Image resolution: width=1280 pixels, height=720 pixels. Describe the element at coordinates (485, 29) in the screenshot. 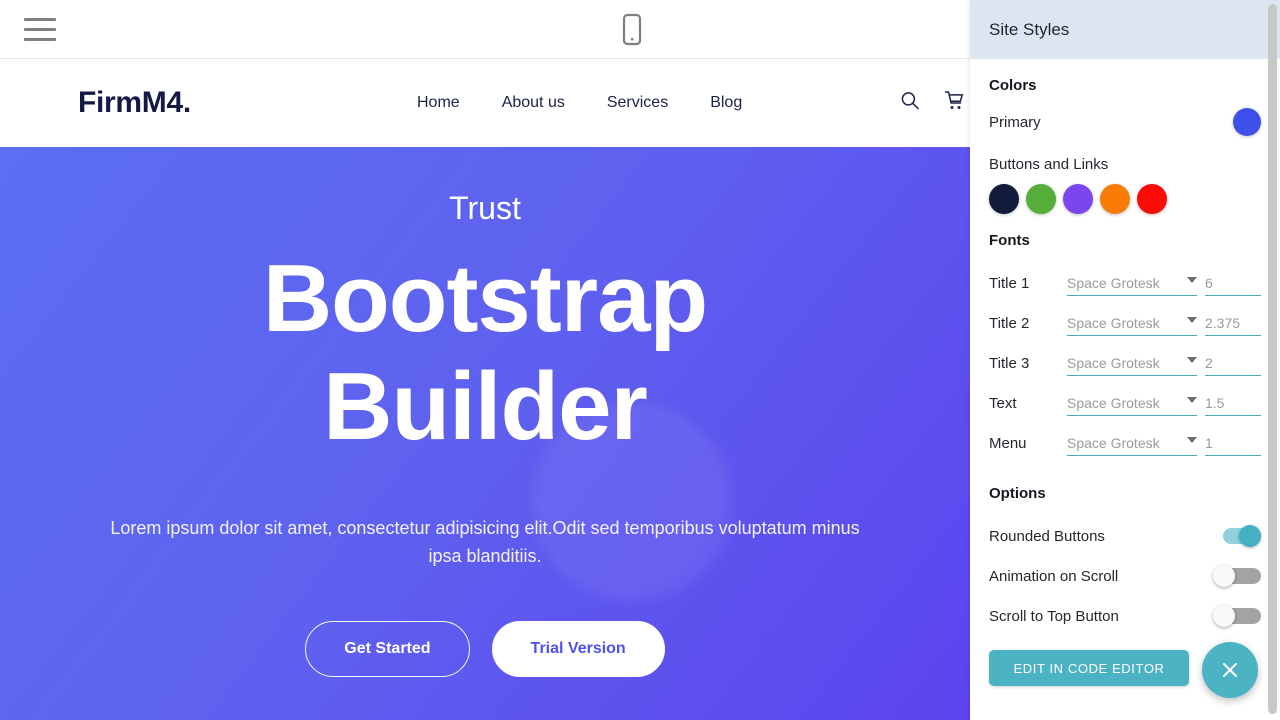

I see `builder-toolbar` at that location.